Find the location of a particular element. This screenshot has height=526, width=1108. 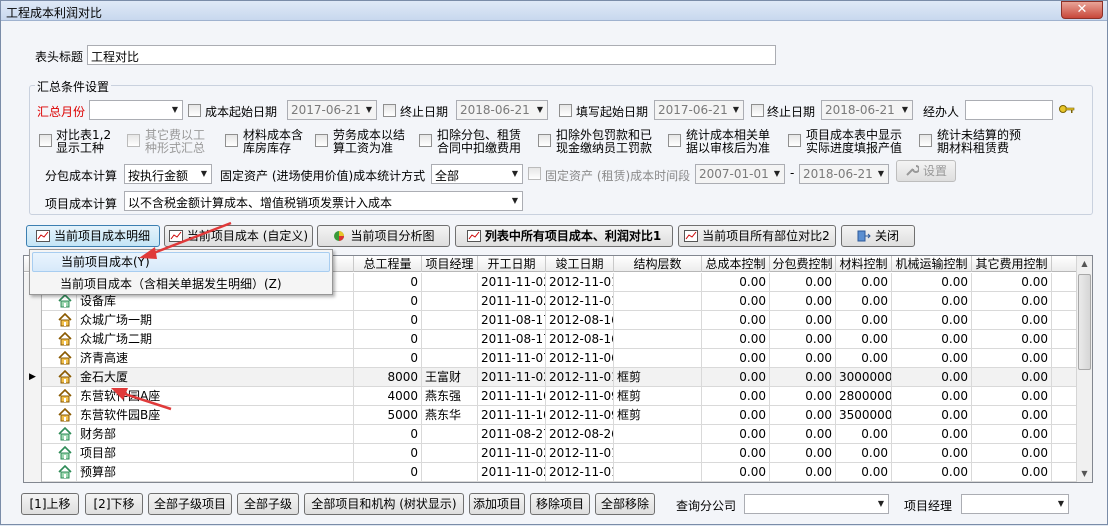

all-sub-projects-button: 全部子级项目 is located at coordinates (190, 504).